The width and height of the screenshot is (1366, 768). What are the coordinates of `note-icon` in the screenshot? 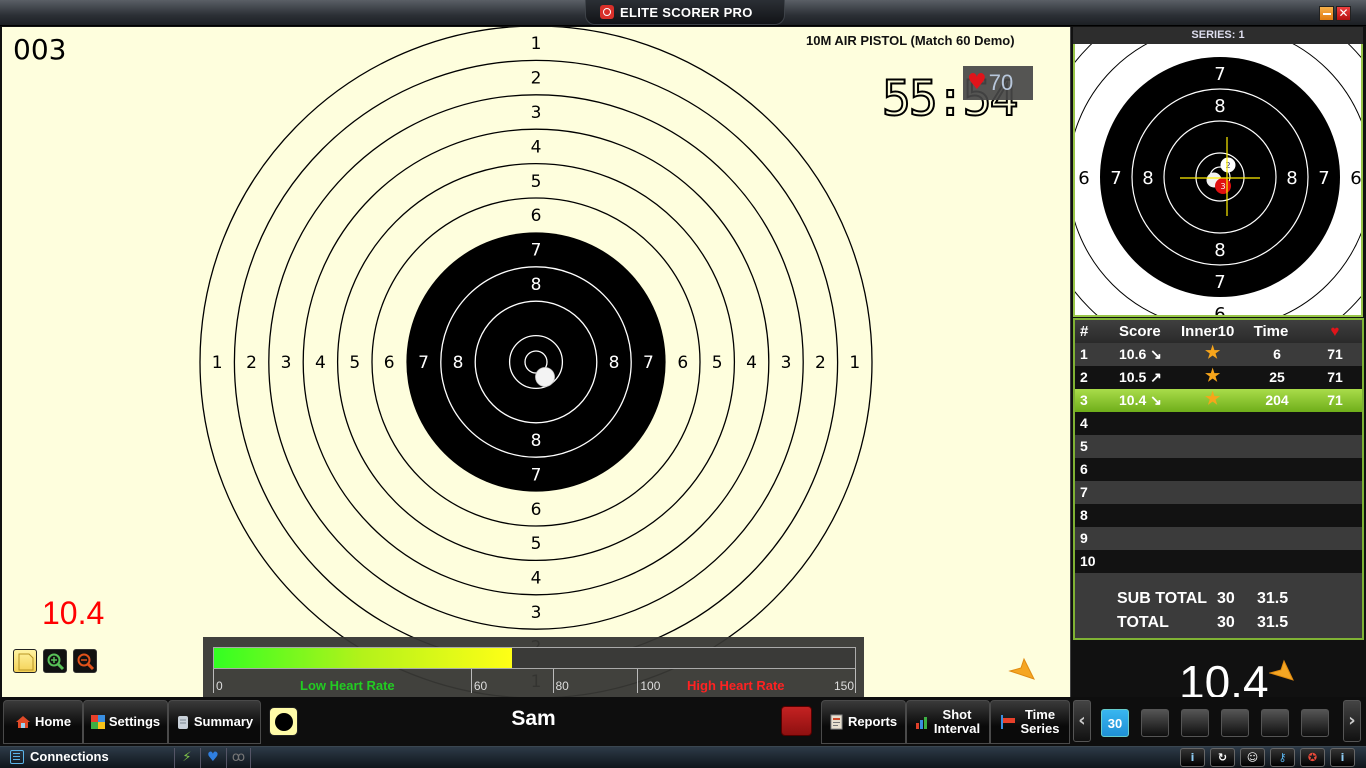 It's located at (26, 662).